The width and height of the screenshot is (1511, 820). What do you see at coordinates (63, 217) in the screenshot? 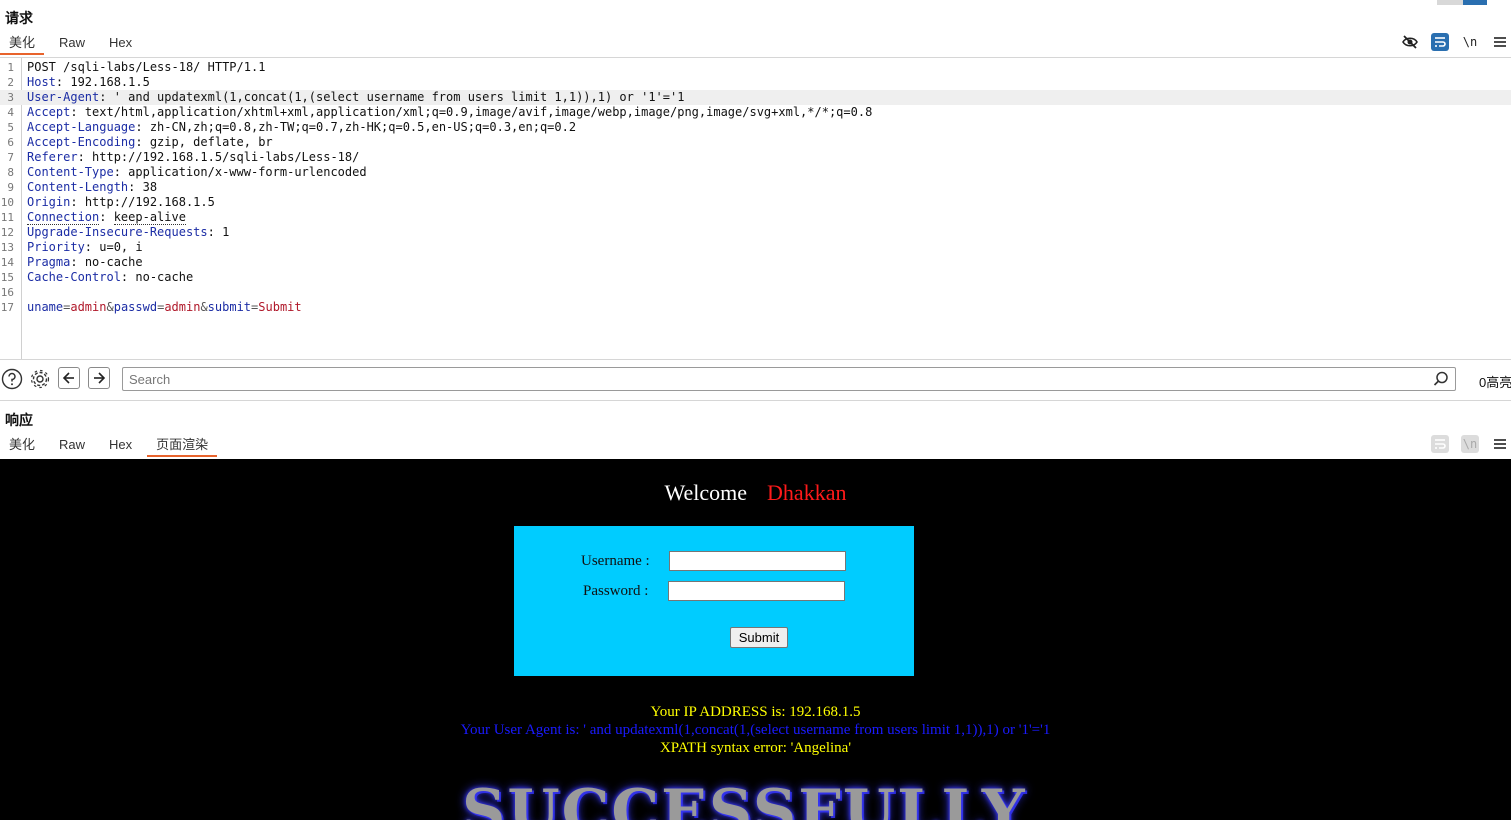
I see `header-name: Connection` at bounding box center [63, 217].